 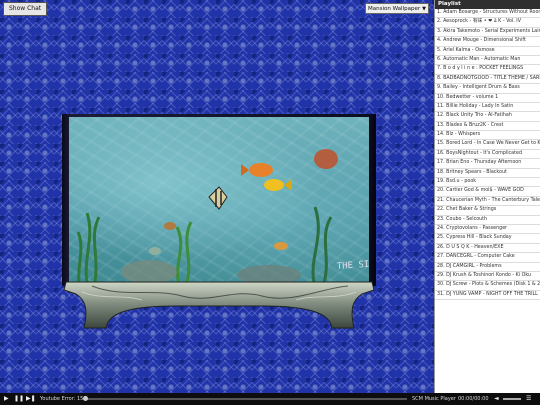 I want to click on volume-slider, so click(x=512, y=399).